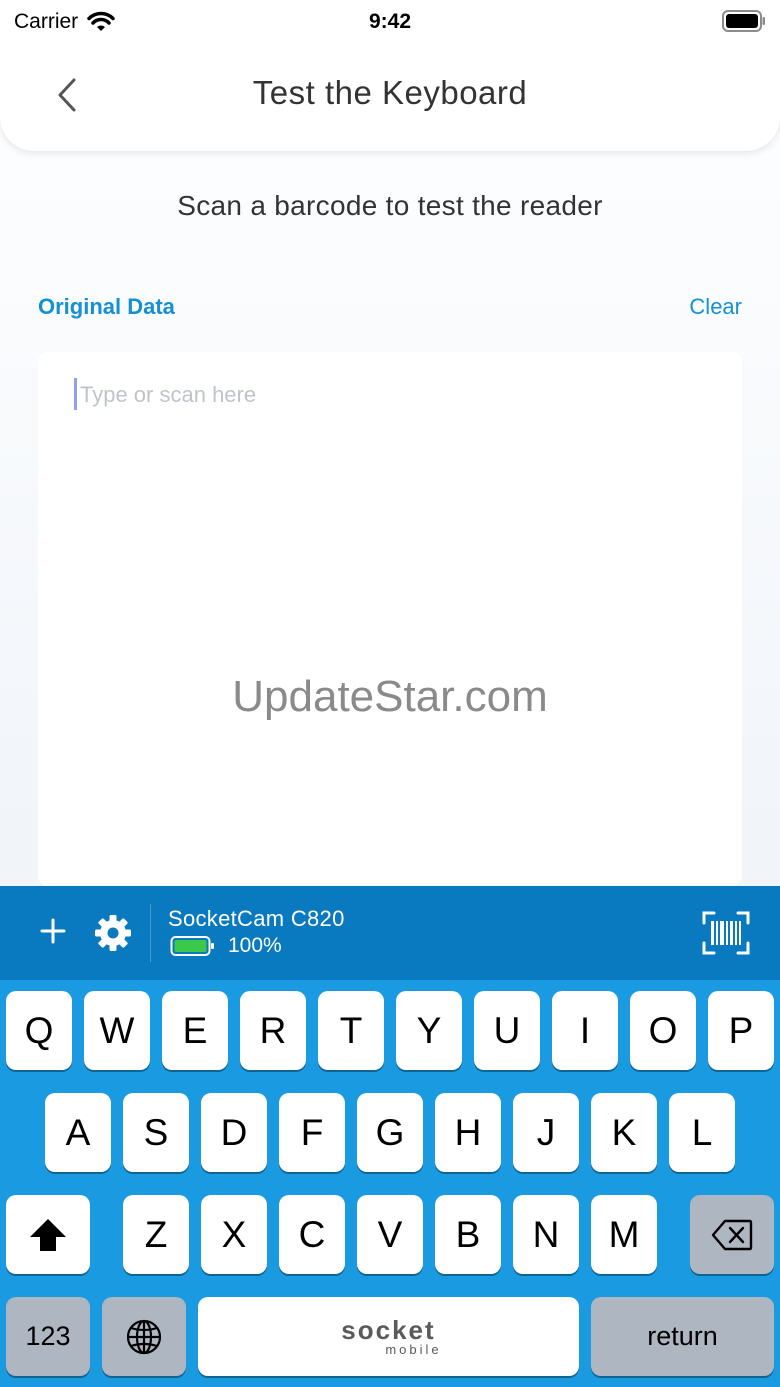  Describe the element at coordinates (413, 1349) in the screenshot. I see `space-logo-bottom: mobile` at that location.